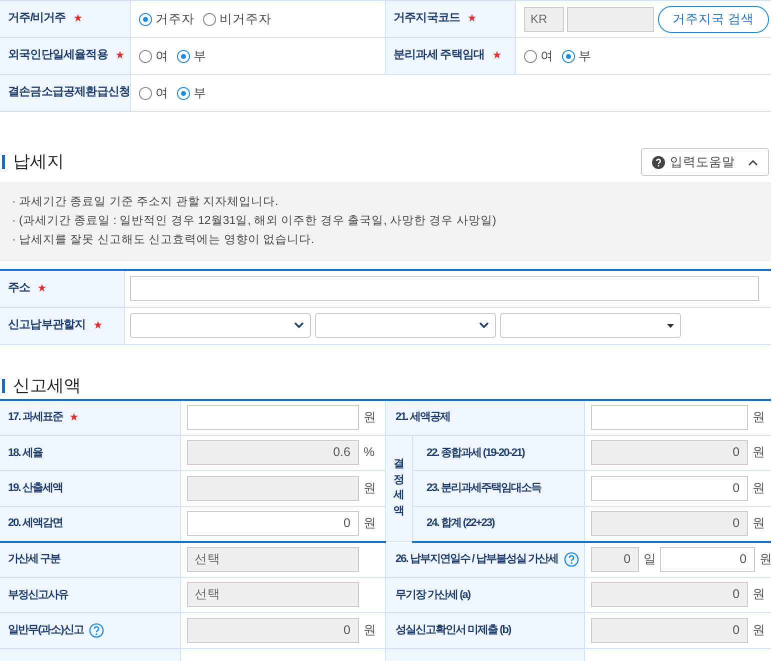  Describe the element at coordinates (705, 162) in the screenshot. I see `help-toggle-button: 입력도움말` at that location.